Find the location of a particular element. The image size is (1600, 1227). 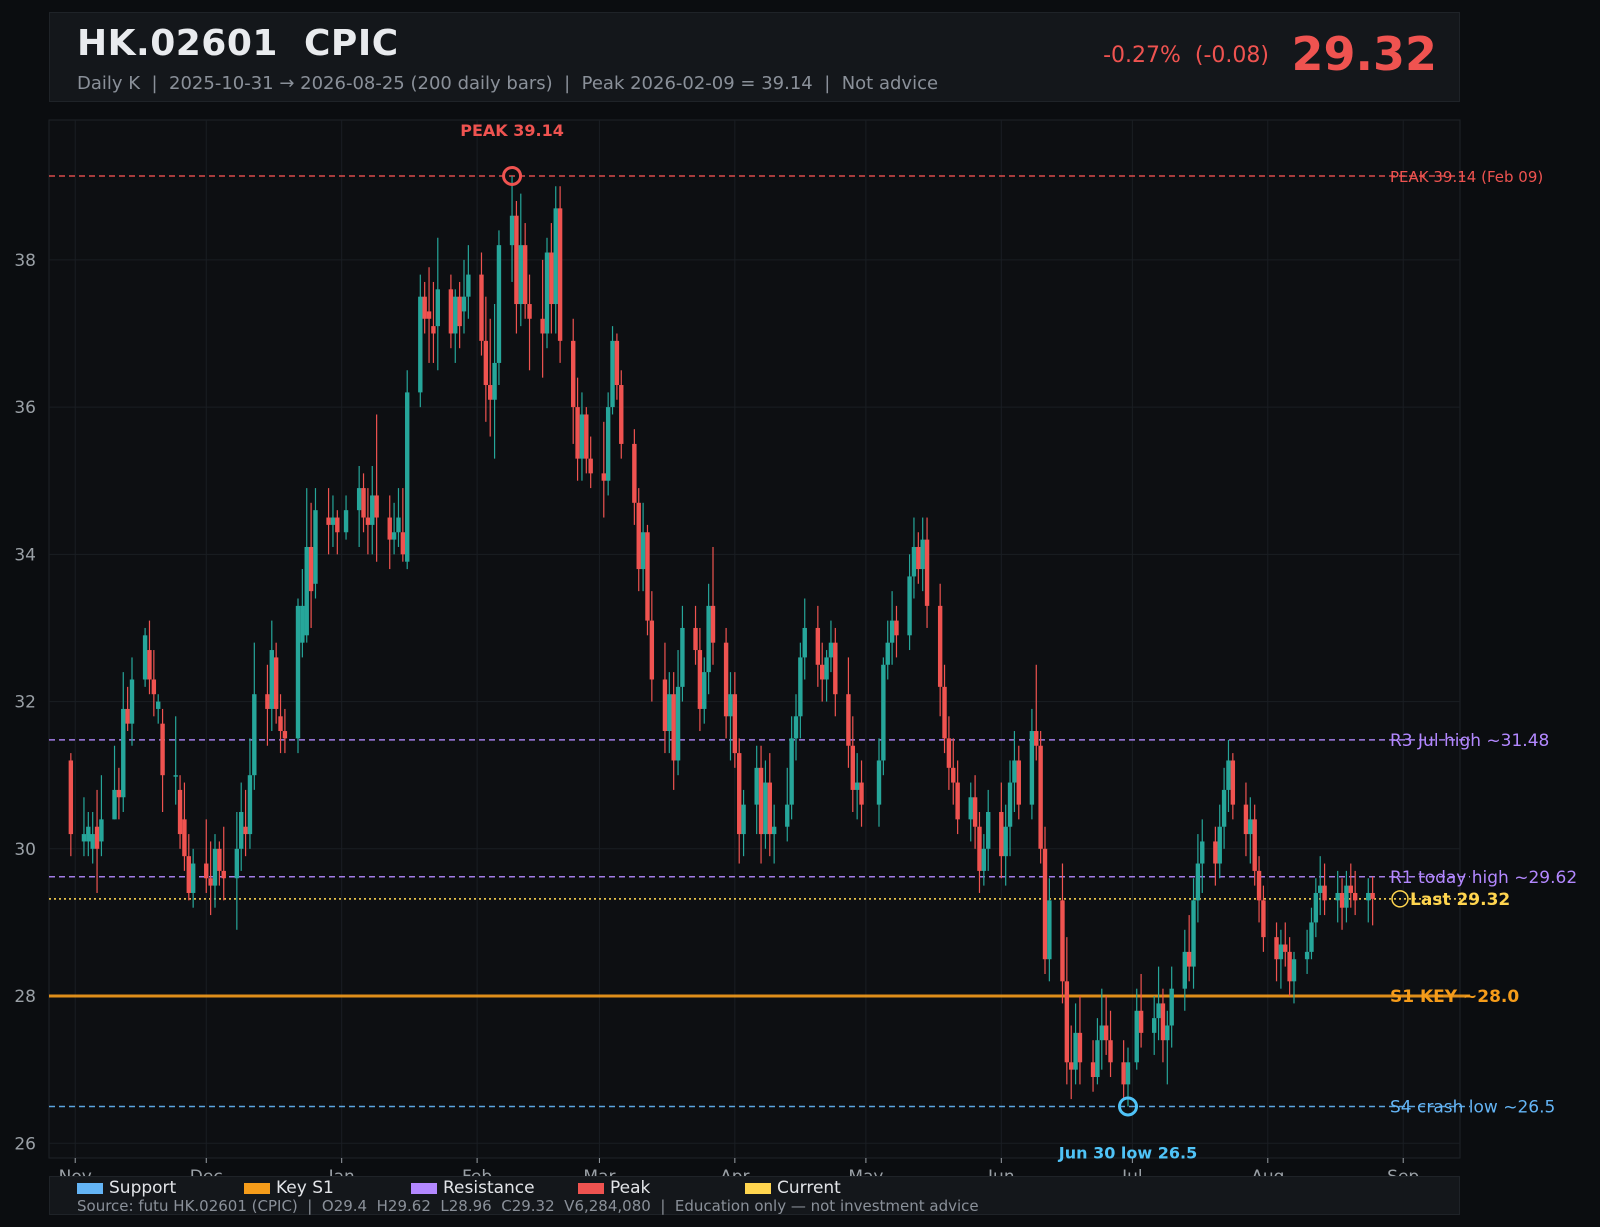

x-tick-label: Jun is located at coordinates (1001, 1171).